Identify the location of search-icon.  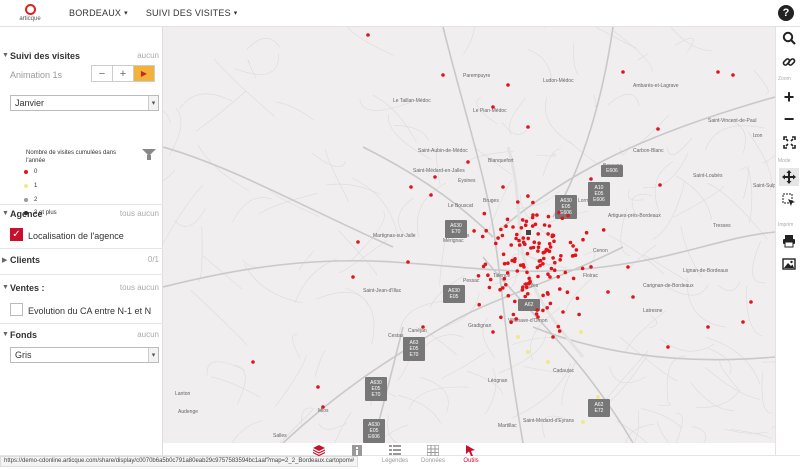
(789, 38).